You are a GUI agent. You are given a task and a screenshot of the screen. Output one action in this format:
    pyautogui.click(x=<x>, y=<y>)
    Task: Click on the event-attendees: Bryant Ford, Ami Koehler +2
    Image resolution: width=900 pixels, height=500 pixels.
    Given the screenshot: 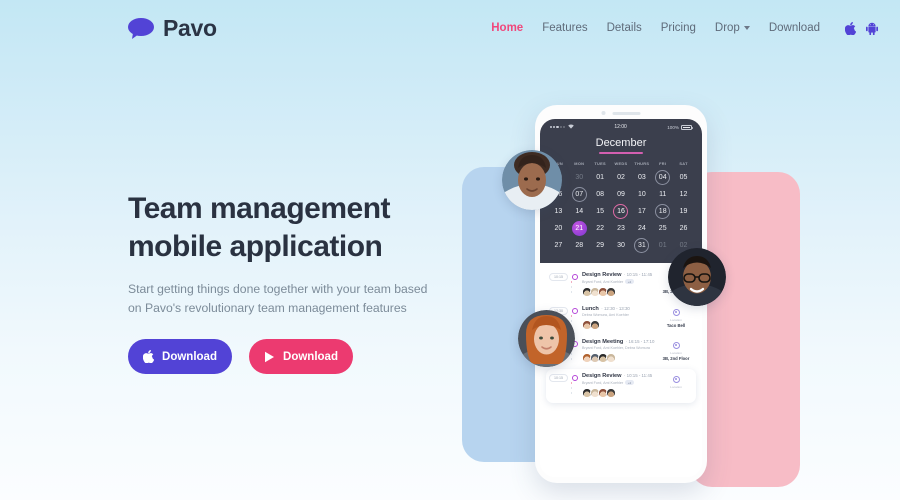 What is the action you would take?
    pyautogui.click(x=618, y=282)
    